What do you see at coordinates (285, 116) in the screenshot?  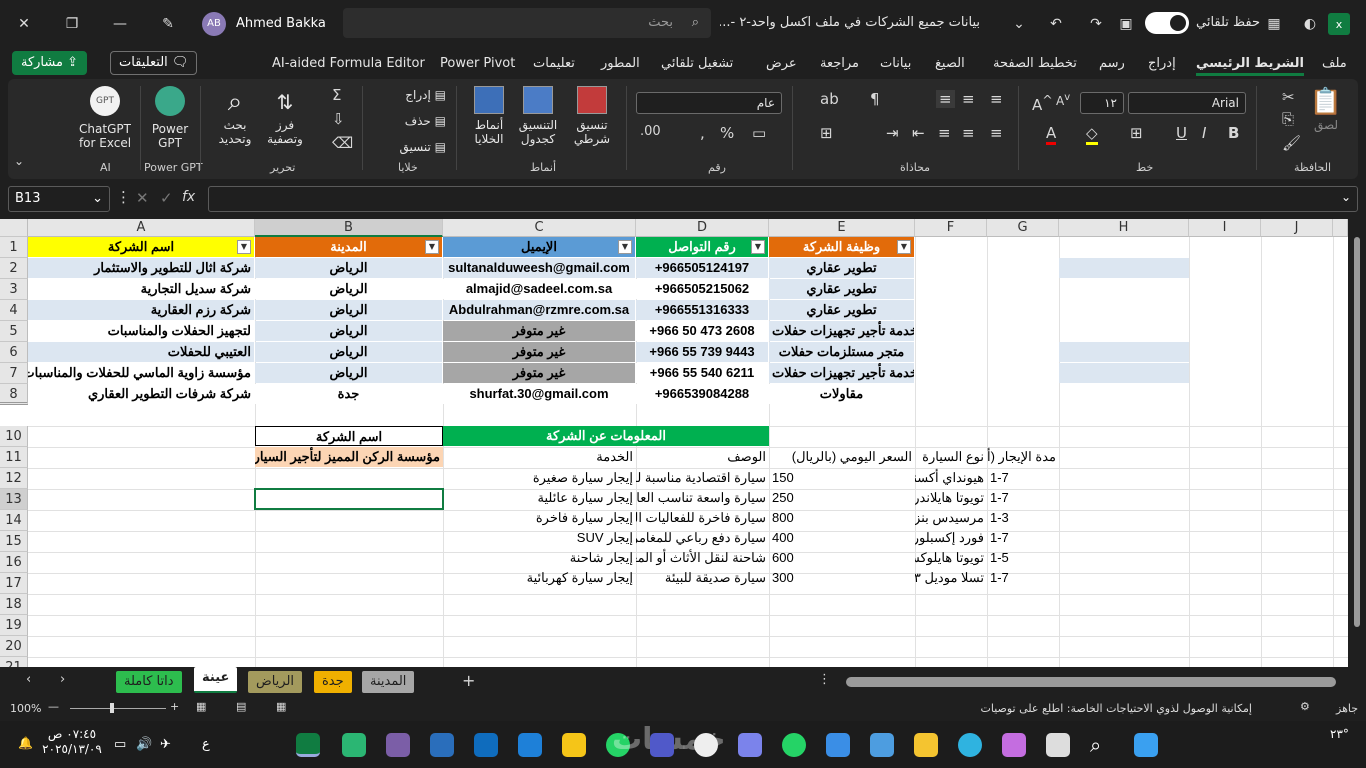 I see `sort-filter-button: ⇅ فرز وتصفية` at bounding box center [285, 116].